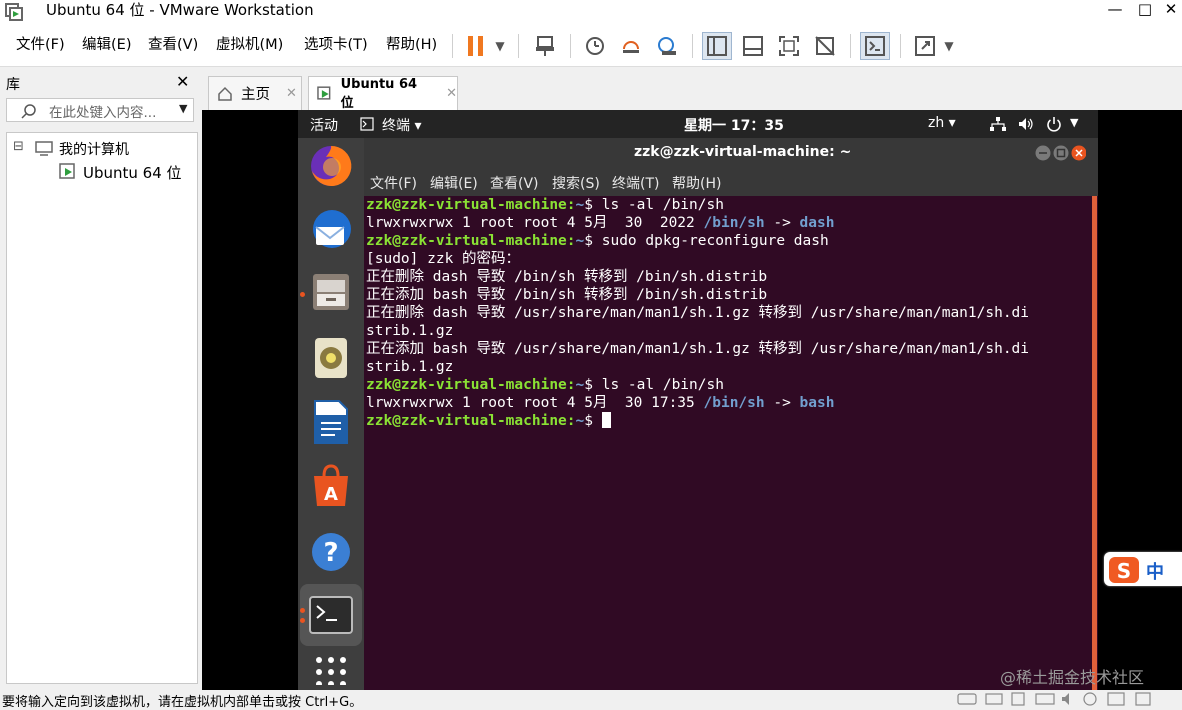 This screenshot has width=1182, height=710. I want to click on menu-vm: 虚拟机(M), so click(249, 45).